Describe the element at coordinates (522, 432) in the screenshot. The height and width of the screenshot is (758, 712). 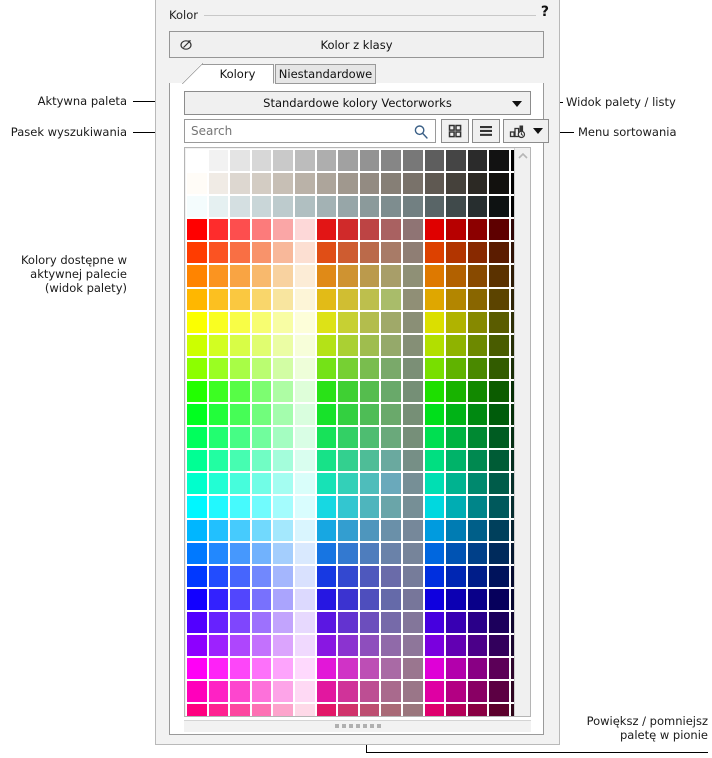
I see `vertical-scrollbar` at that location.